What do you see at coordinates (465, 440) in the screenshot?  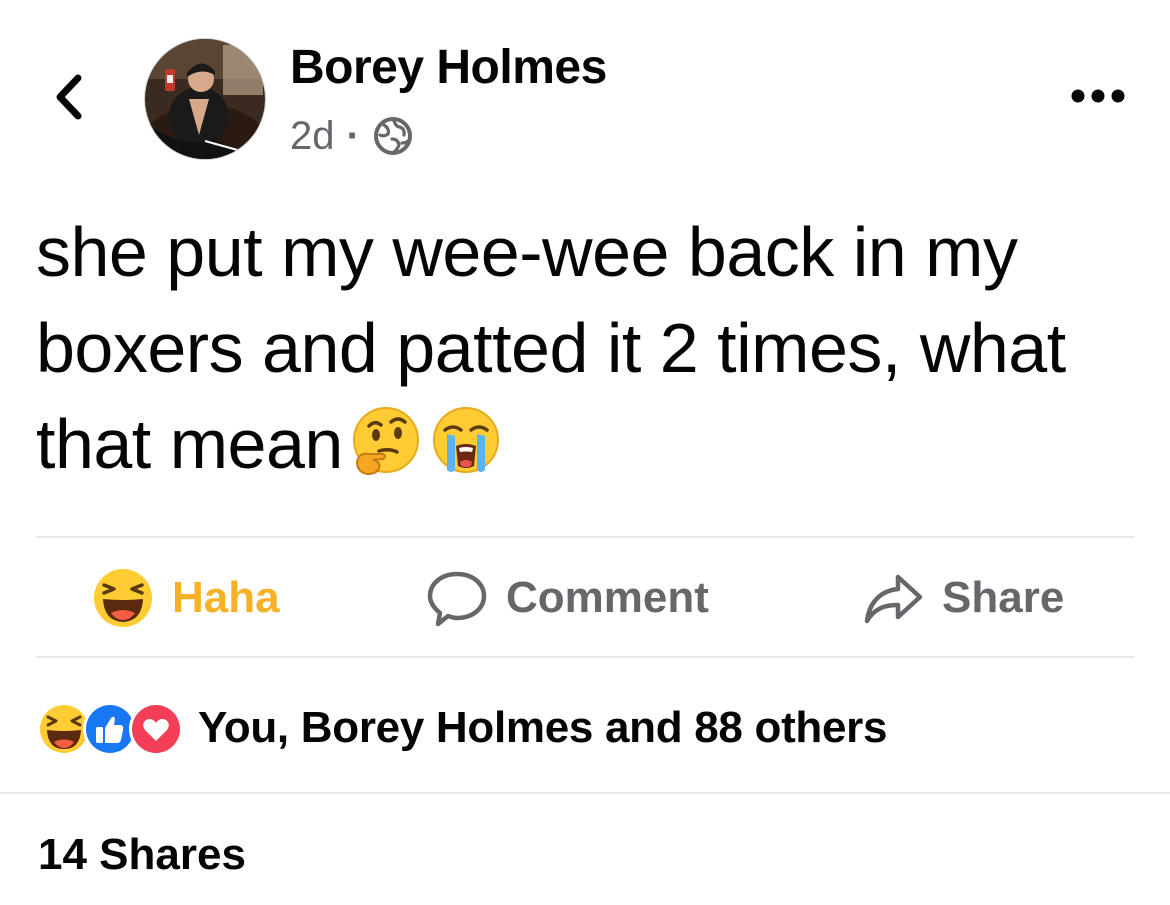 I see `loudly-crying-face-emoji` at bounding box center [465, 440].